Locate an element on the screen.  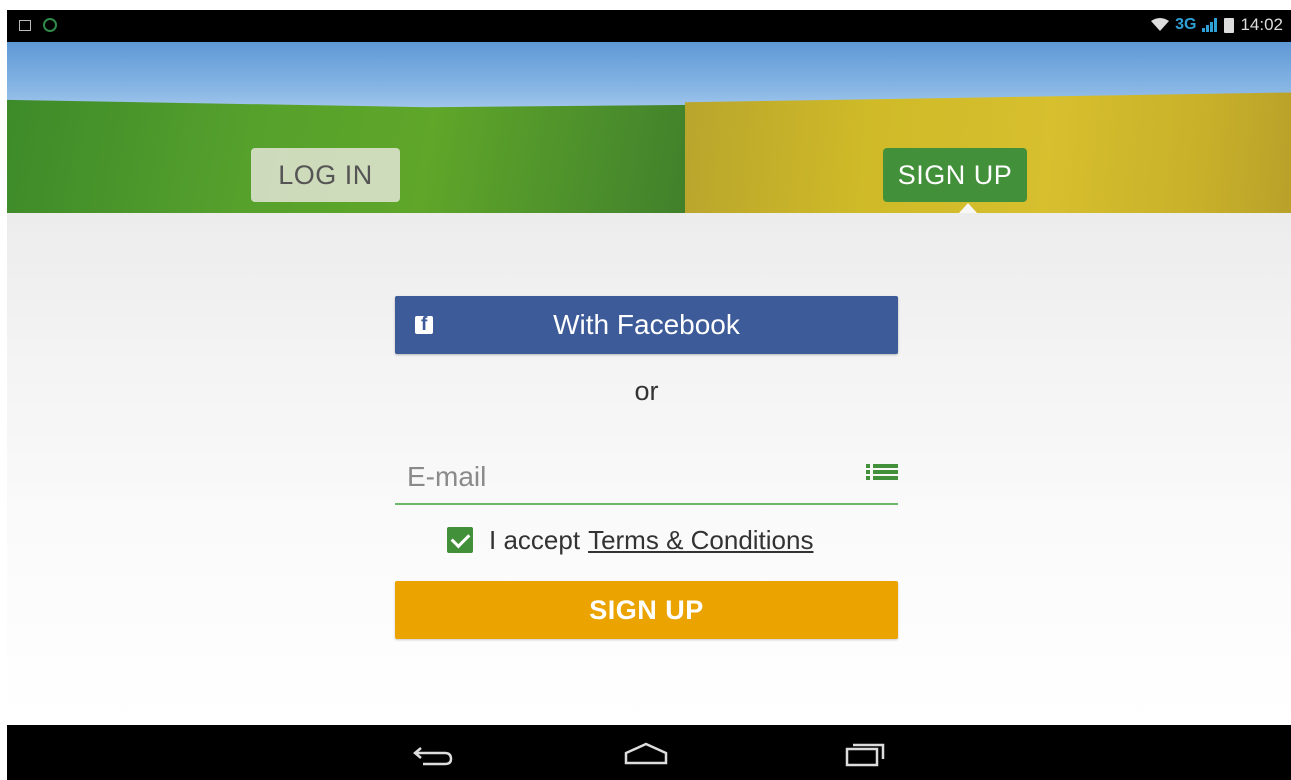
facebook-signup-button: With Facebook is located at coordinates (646, 325).